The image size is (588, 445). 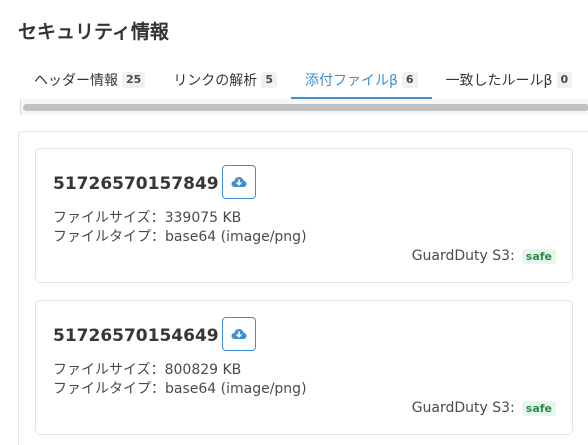 What do you see at coordinates (564, 80) in the screenshot?
I see `tab-count-badge: 0` at bounding box center [564, 80].